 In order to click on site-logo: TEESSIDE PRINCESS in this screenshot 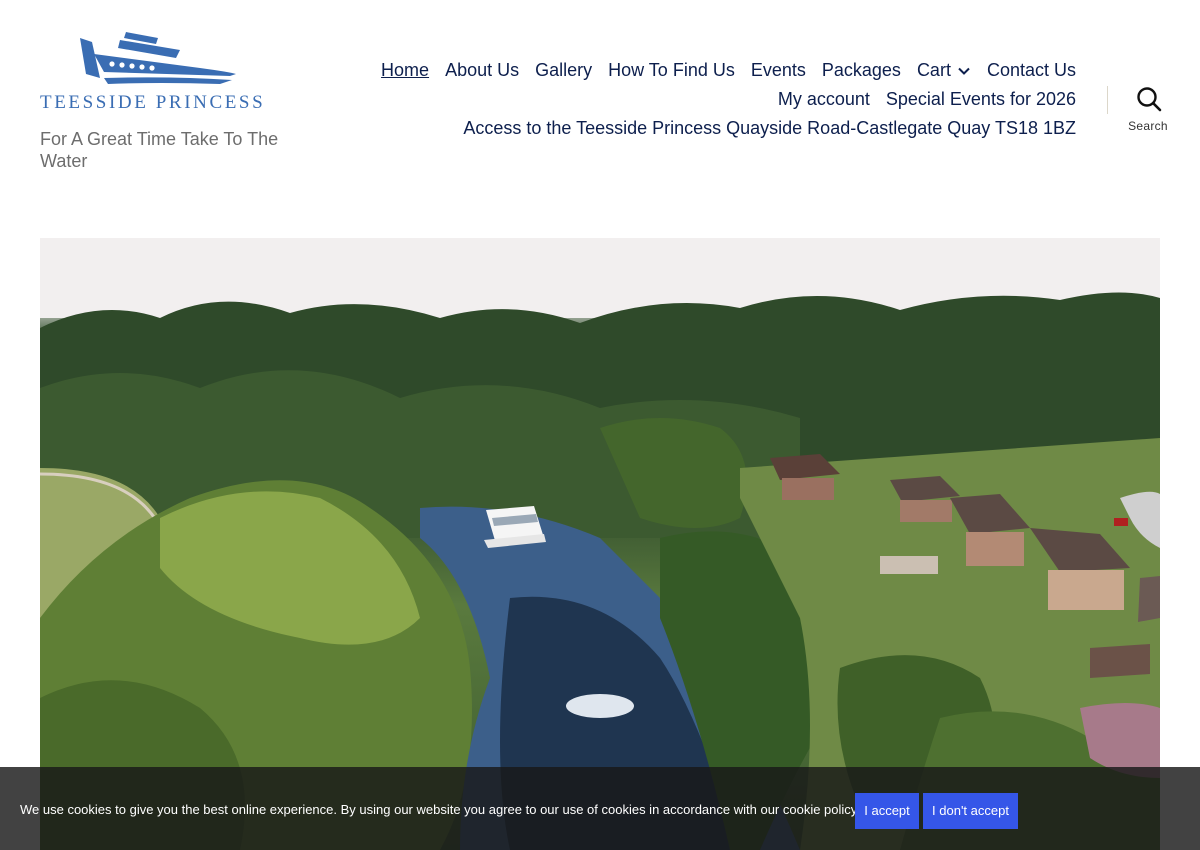, I will do `click(156, 71)`.